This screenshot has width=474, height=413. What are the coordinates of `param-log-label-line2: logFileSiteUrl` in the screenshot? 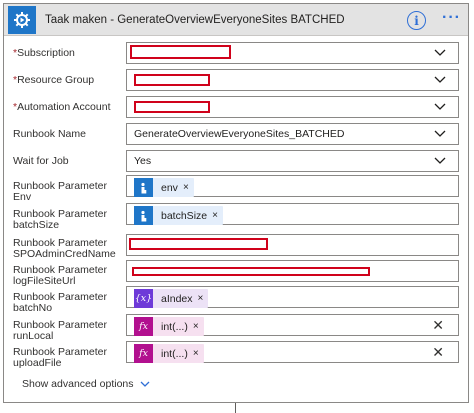 It's located at (44, 281).